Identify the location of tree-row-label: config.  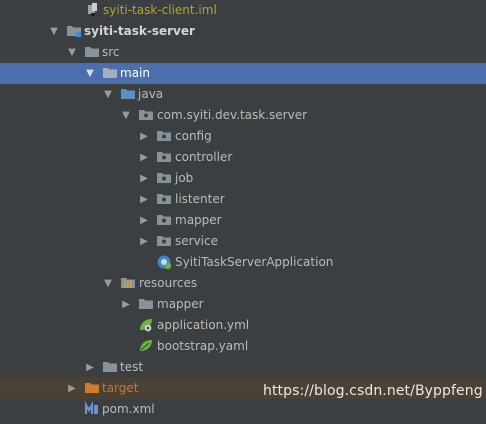
(193, 136).